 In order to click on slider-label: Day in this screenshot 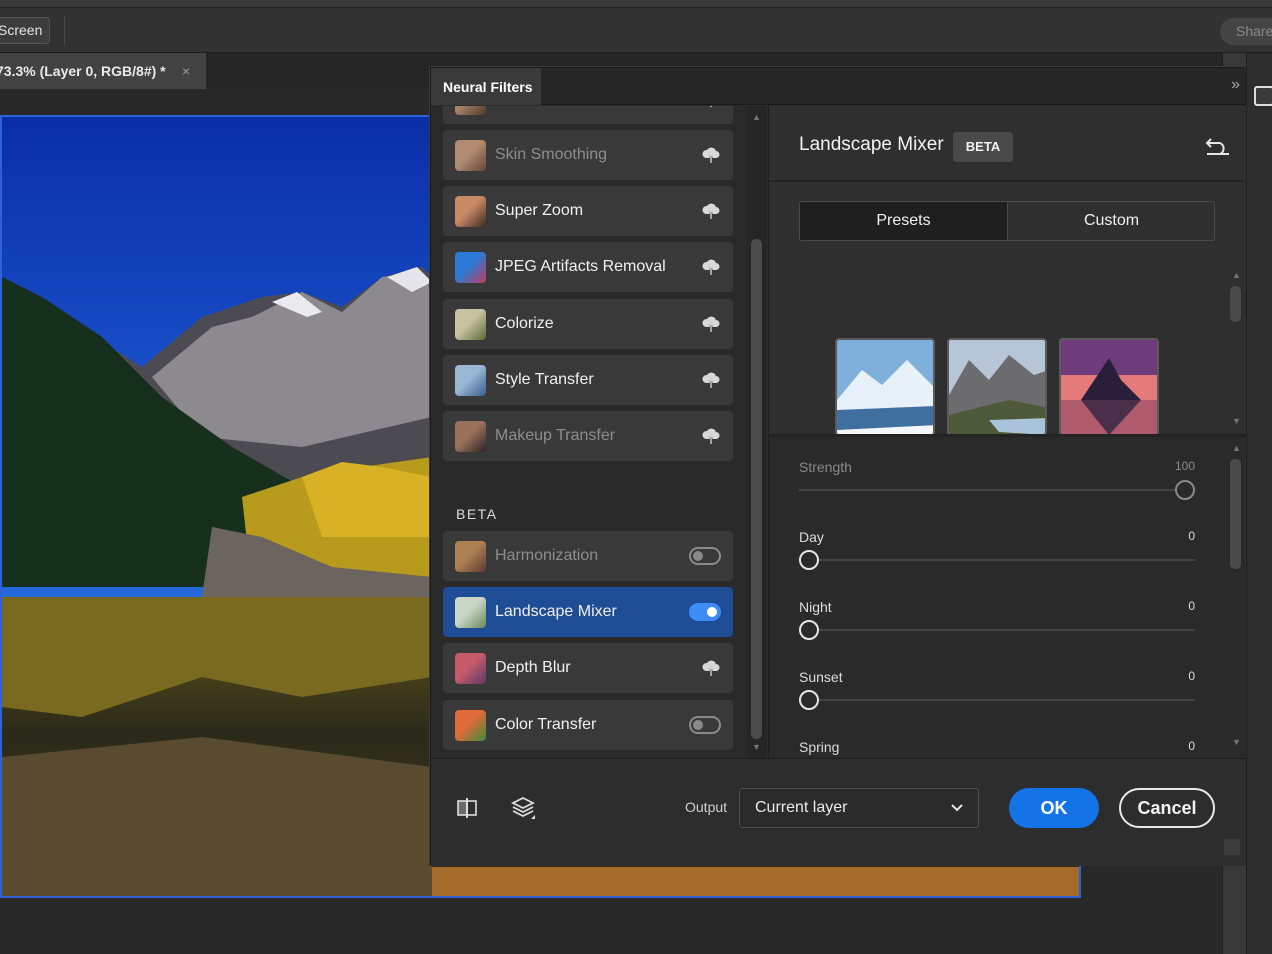, I will do `click(811, 537)`.